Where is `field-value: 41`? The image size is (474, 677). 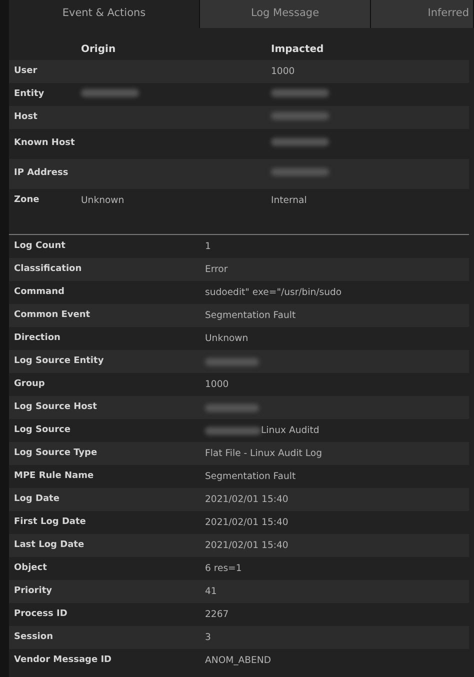
field-value: 41 is located at coordinates (211, 591).